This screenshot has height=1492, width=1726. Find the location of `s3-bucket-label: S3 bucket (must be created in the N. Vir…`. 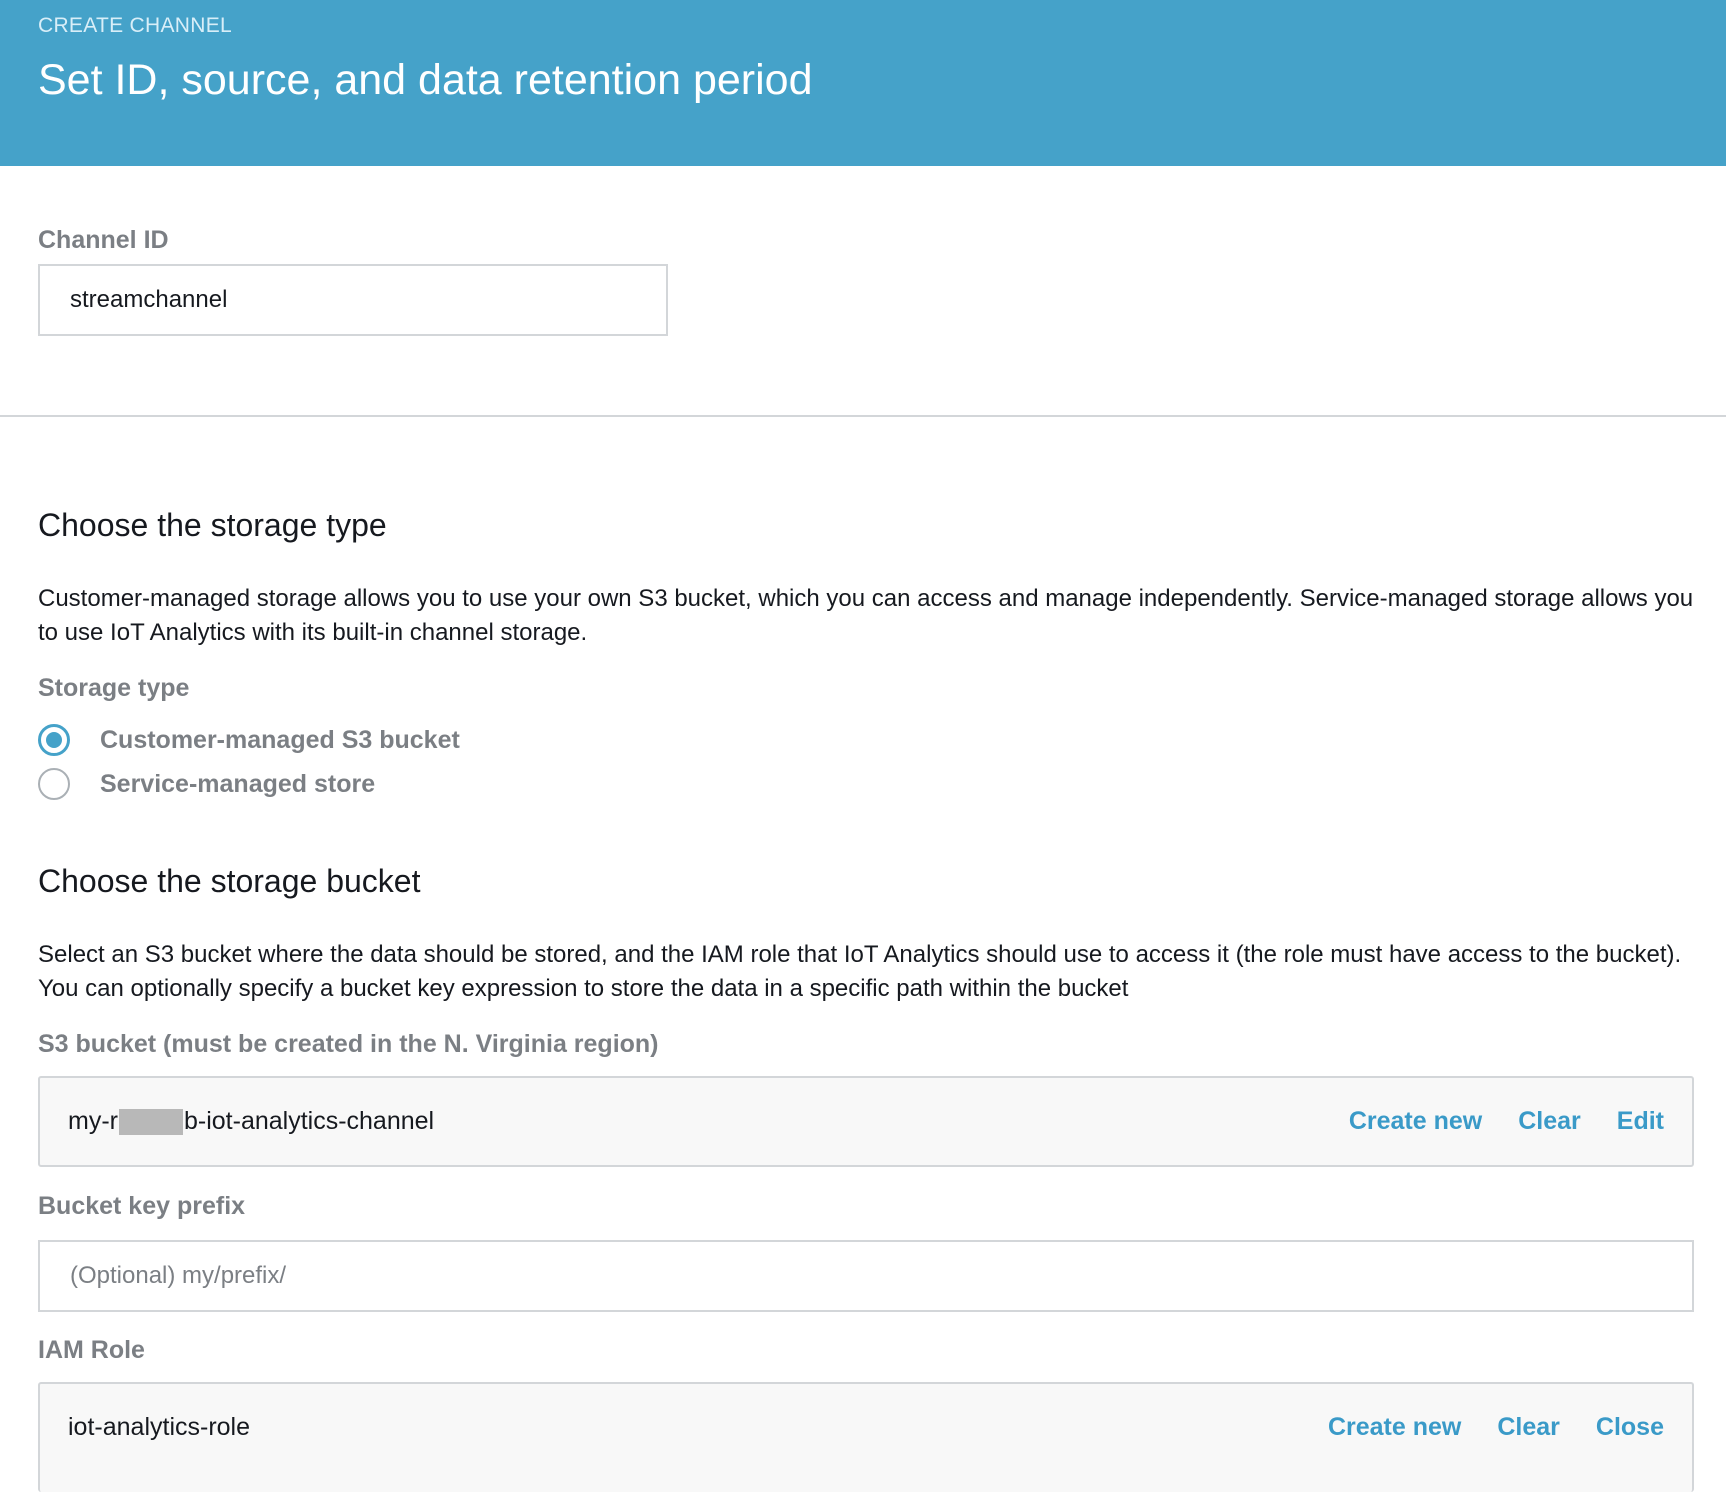

s3-bucket-label: S3 bucket (must be created in the N. Vir… is located at coordinates (348, 1044).